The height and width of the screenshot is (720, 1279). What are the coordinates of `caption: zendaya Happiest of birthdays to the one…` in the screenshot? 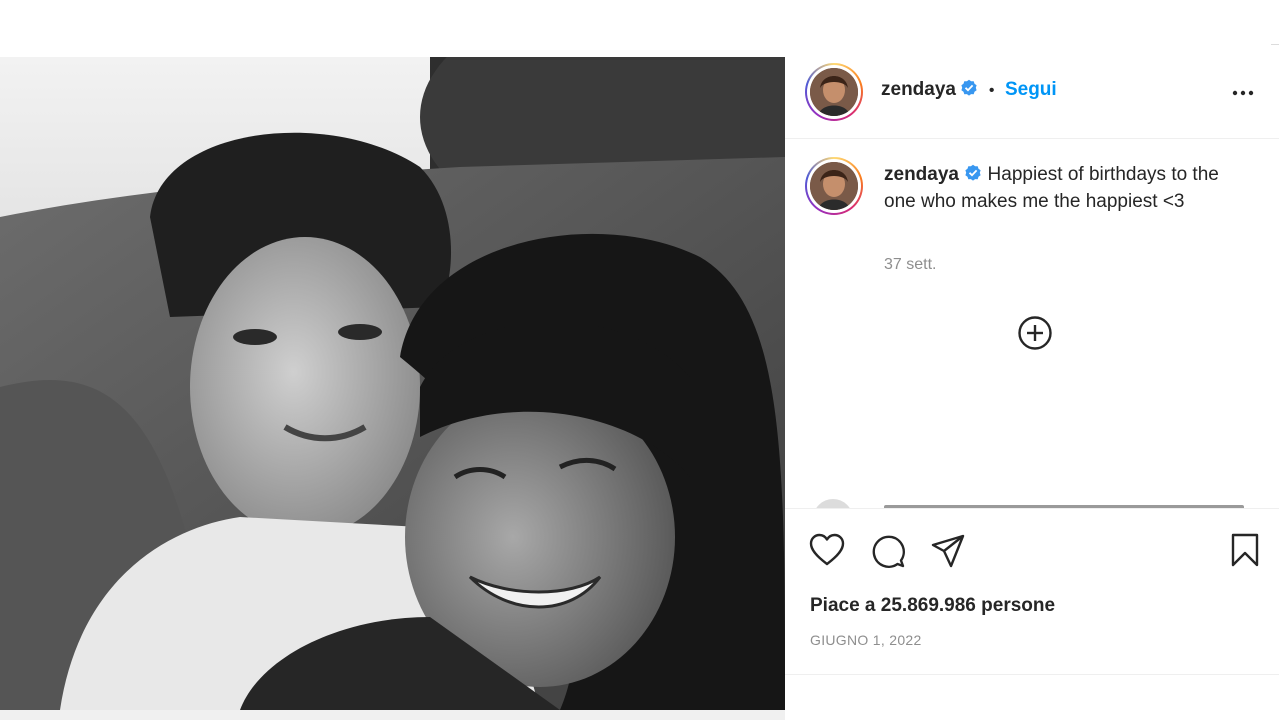 It's located at (1059, 188).